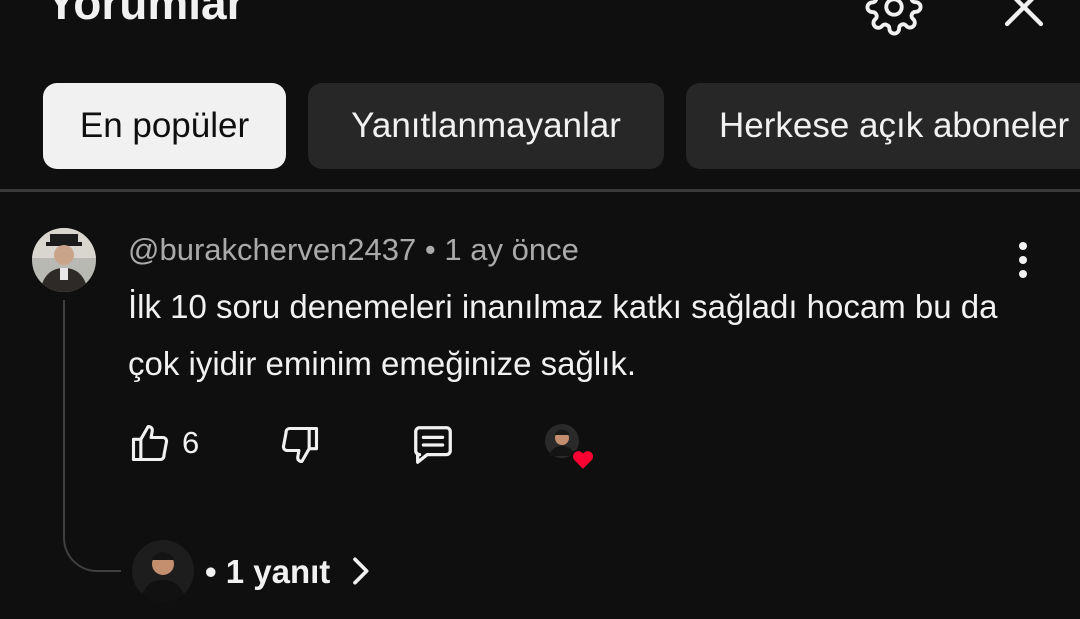  I want to click on thread-connector, so click(92, 436).